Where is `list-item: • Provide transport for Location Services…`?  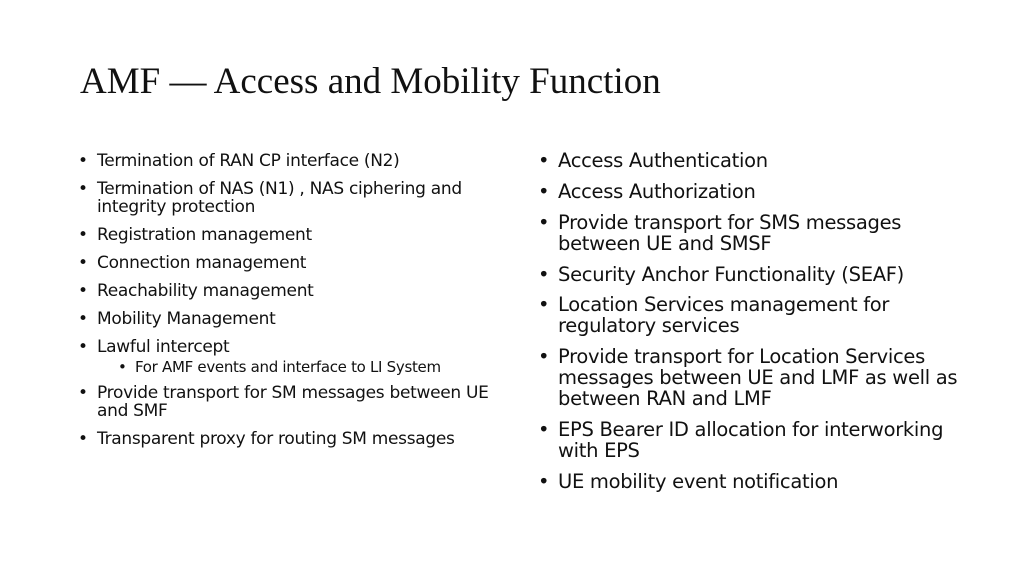
list-item: • Provide transport for Location Services… is located at coordinates (748, 378).